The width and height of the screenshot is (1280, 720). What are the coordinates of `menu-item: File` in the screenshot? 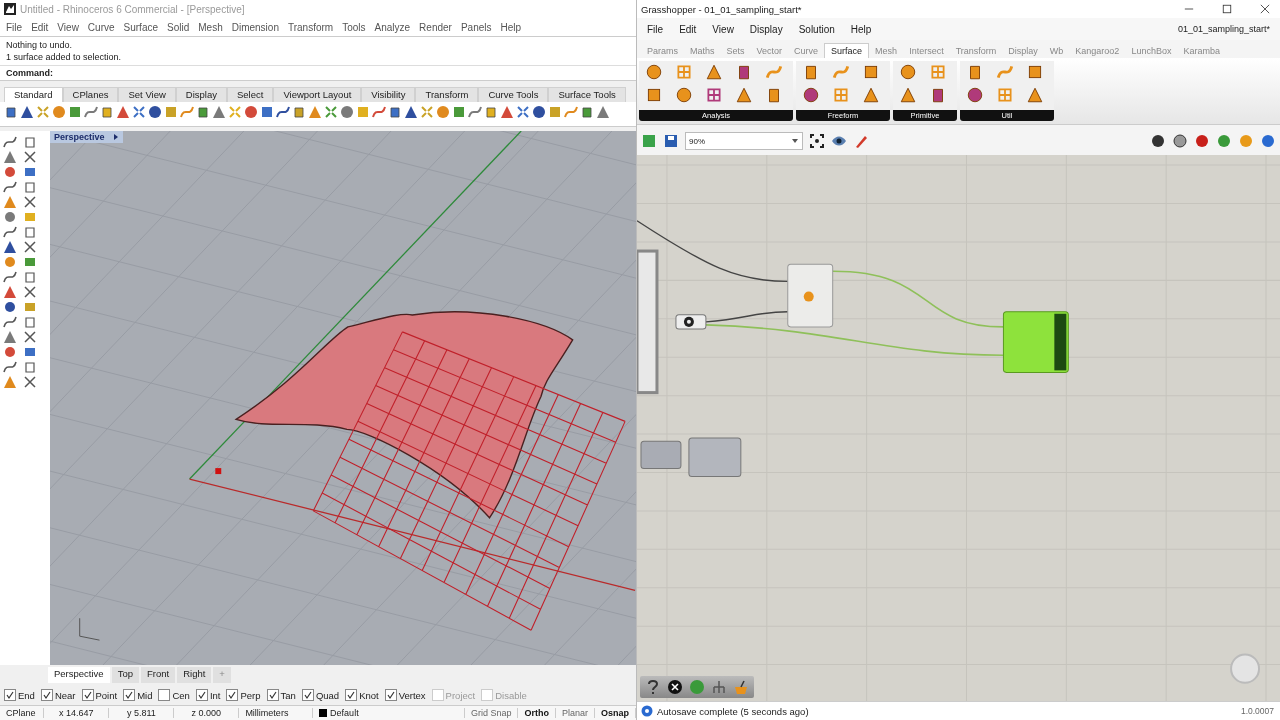 It's located at (655, 29).